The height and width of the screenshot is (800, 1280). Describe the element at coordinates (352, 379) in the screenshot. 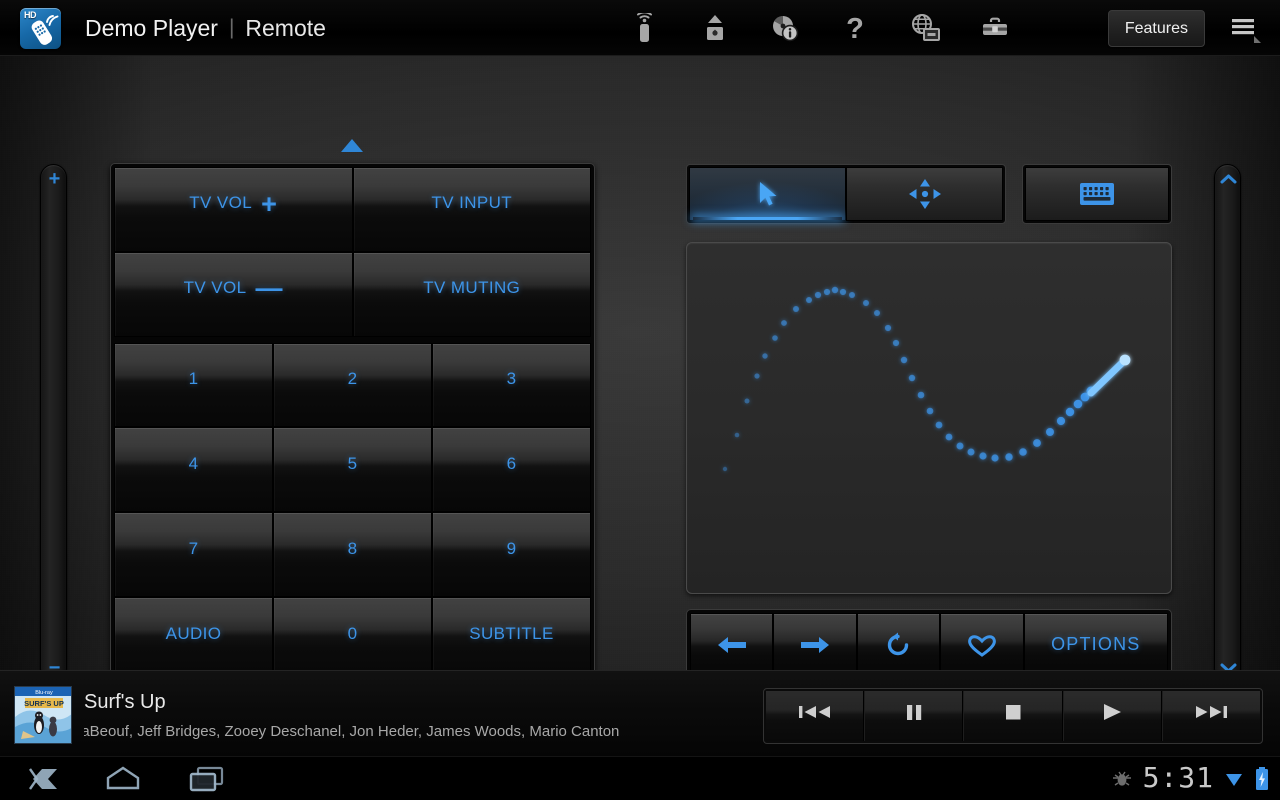

I see `button-label: 2` at that location.